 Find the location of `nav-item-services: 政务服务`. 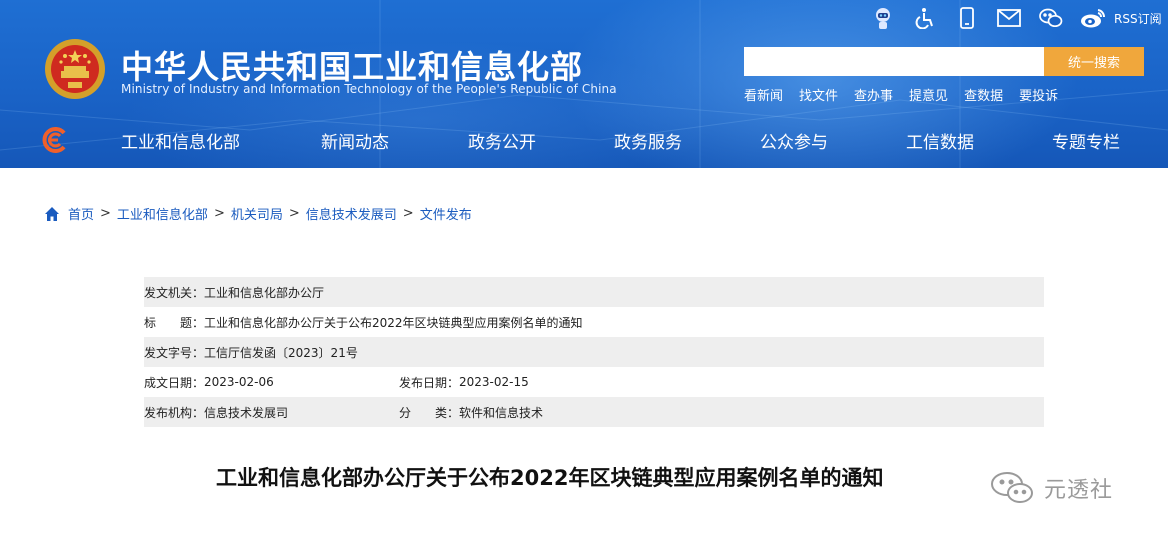

nav-item-services: 政务服务 is located at coordinates (648, 140).